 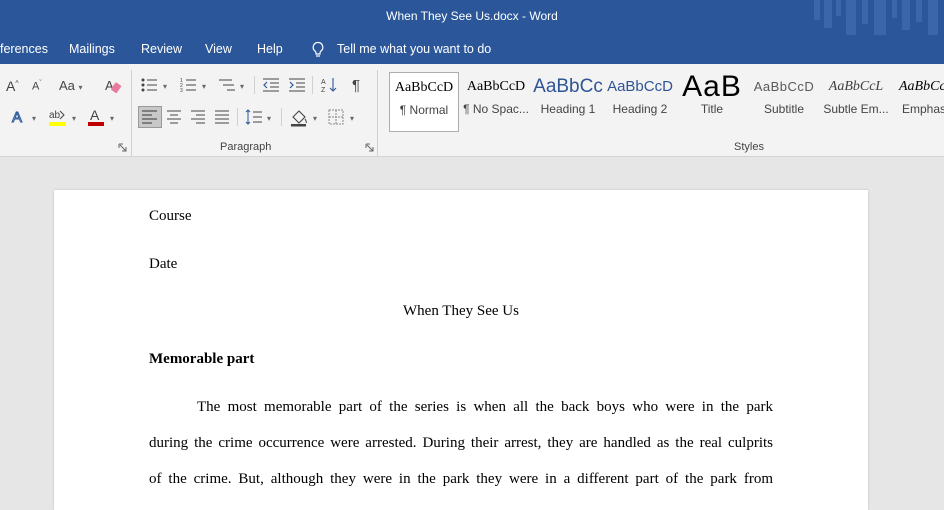 I want to click on style-label: Heading 1, so click(x=568, y=109).